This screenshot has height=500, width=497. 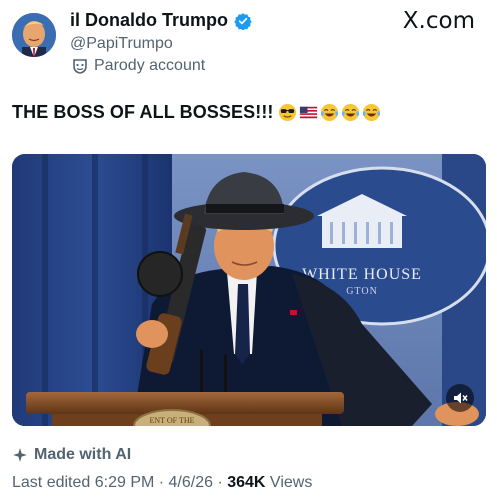 What do you see at coordinates (20, 455) in the screenshot?
I see `sparkle-icon` at bounding box center [20, 455].